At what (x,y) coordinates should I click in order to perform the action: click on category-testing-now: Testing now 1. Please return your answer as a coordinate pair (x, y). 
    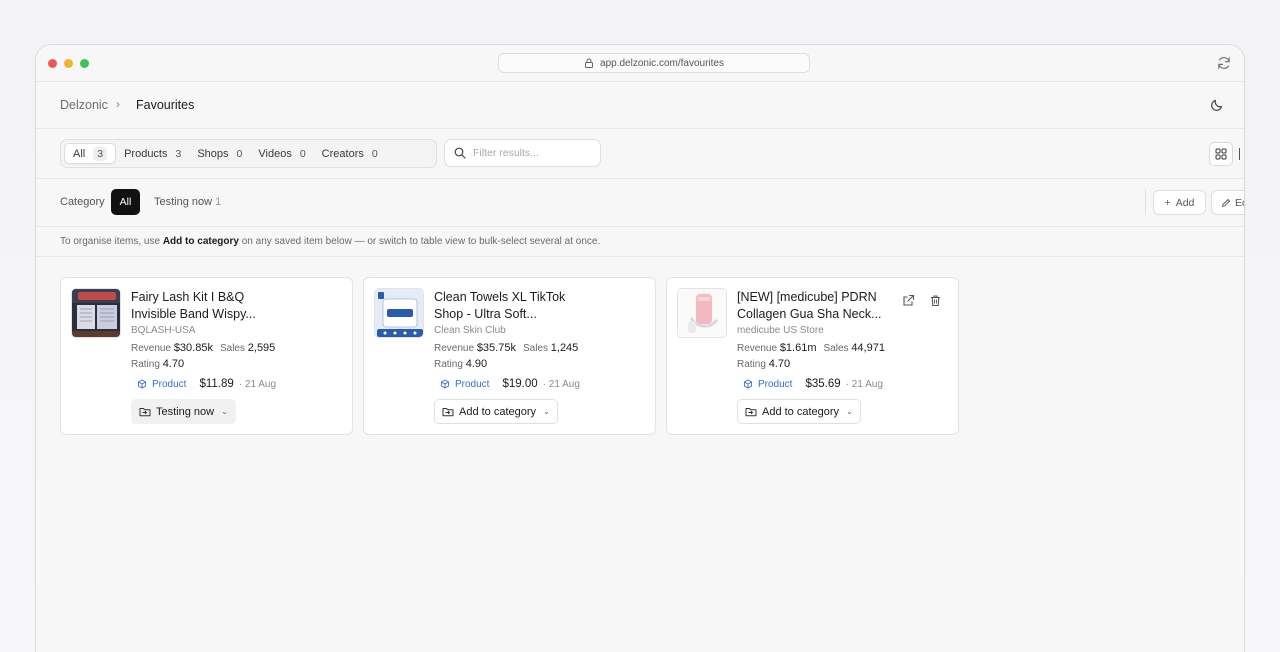
    Looking at the image, I should click on (187, 202).